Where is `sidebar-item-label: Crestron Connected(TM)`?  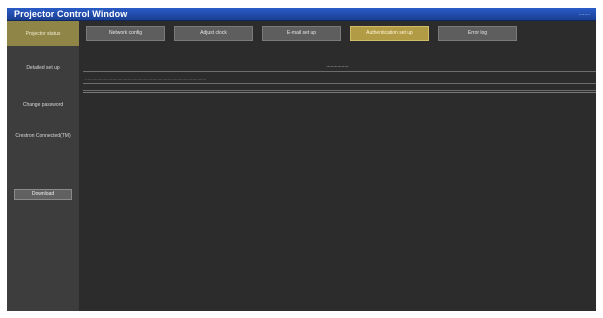
sidebar-item-label: Crestron Connected(TM) is located at coordinates (43, 136).